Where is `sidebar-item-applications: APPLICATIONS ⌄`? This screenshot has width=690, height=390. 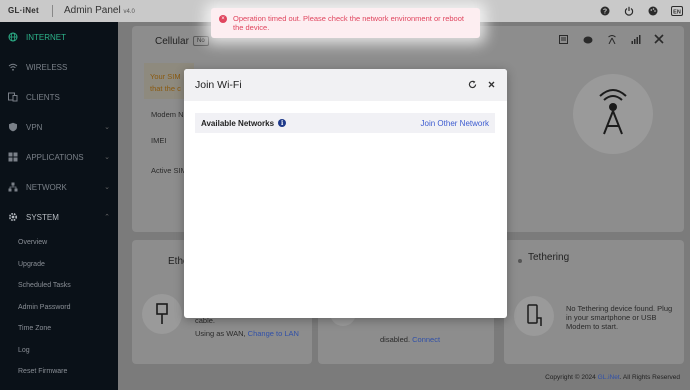 sidebar-item-applications: APPLICATIONS ⌄ is located at coordinates (59, 157).